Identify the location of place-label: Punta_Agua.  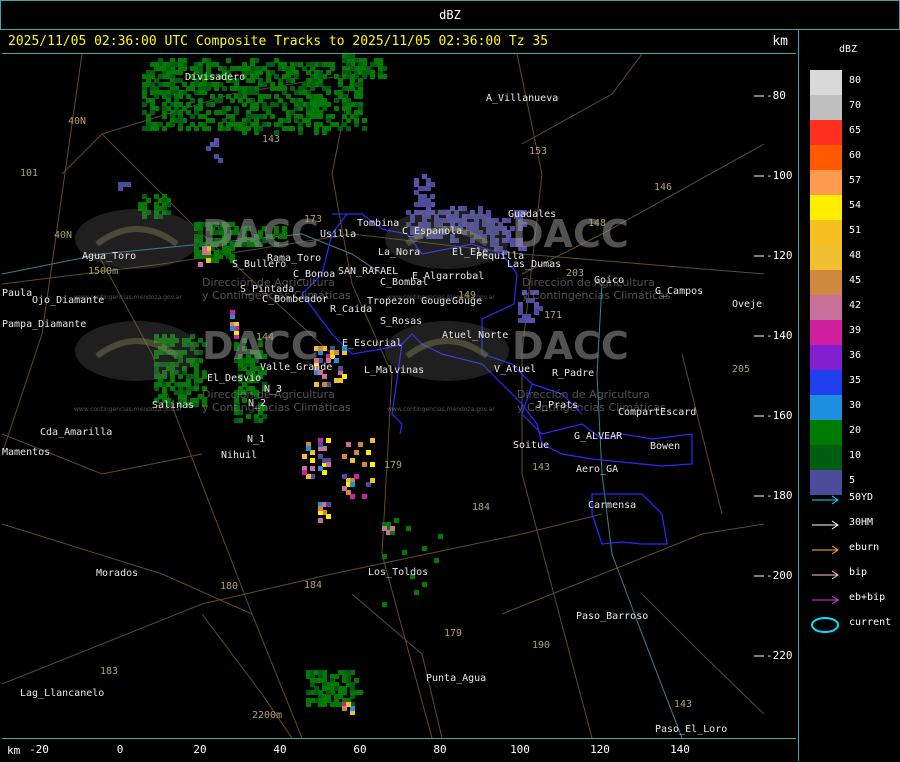
(456, 678).